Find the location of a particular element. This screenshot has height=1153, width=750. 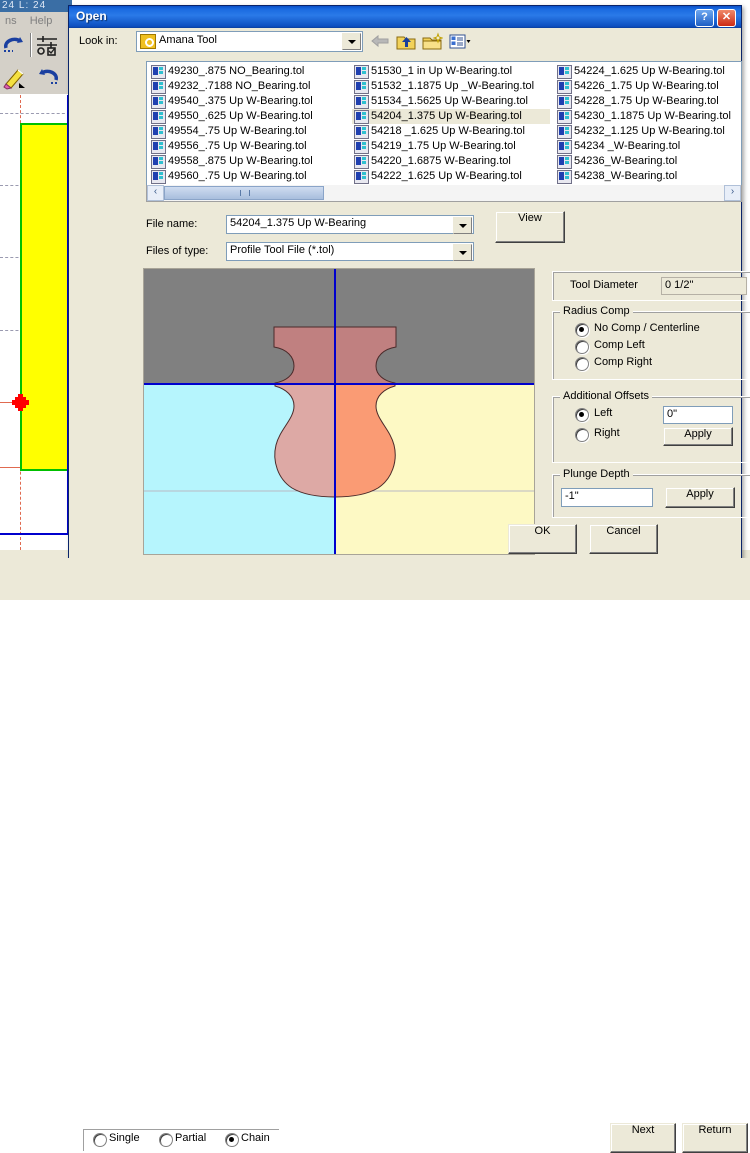

radio-offset-left is located at coordinates (582, 415).